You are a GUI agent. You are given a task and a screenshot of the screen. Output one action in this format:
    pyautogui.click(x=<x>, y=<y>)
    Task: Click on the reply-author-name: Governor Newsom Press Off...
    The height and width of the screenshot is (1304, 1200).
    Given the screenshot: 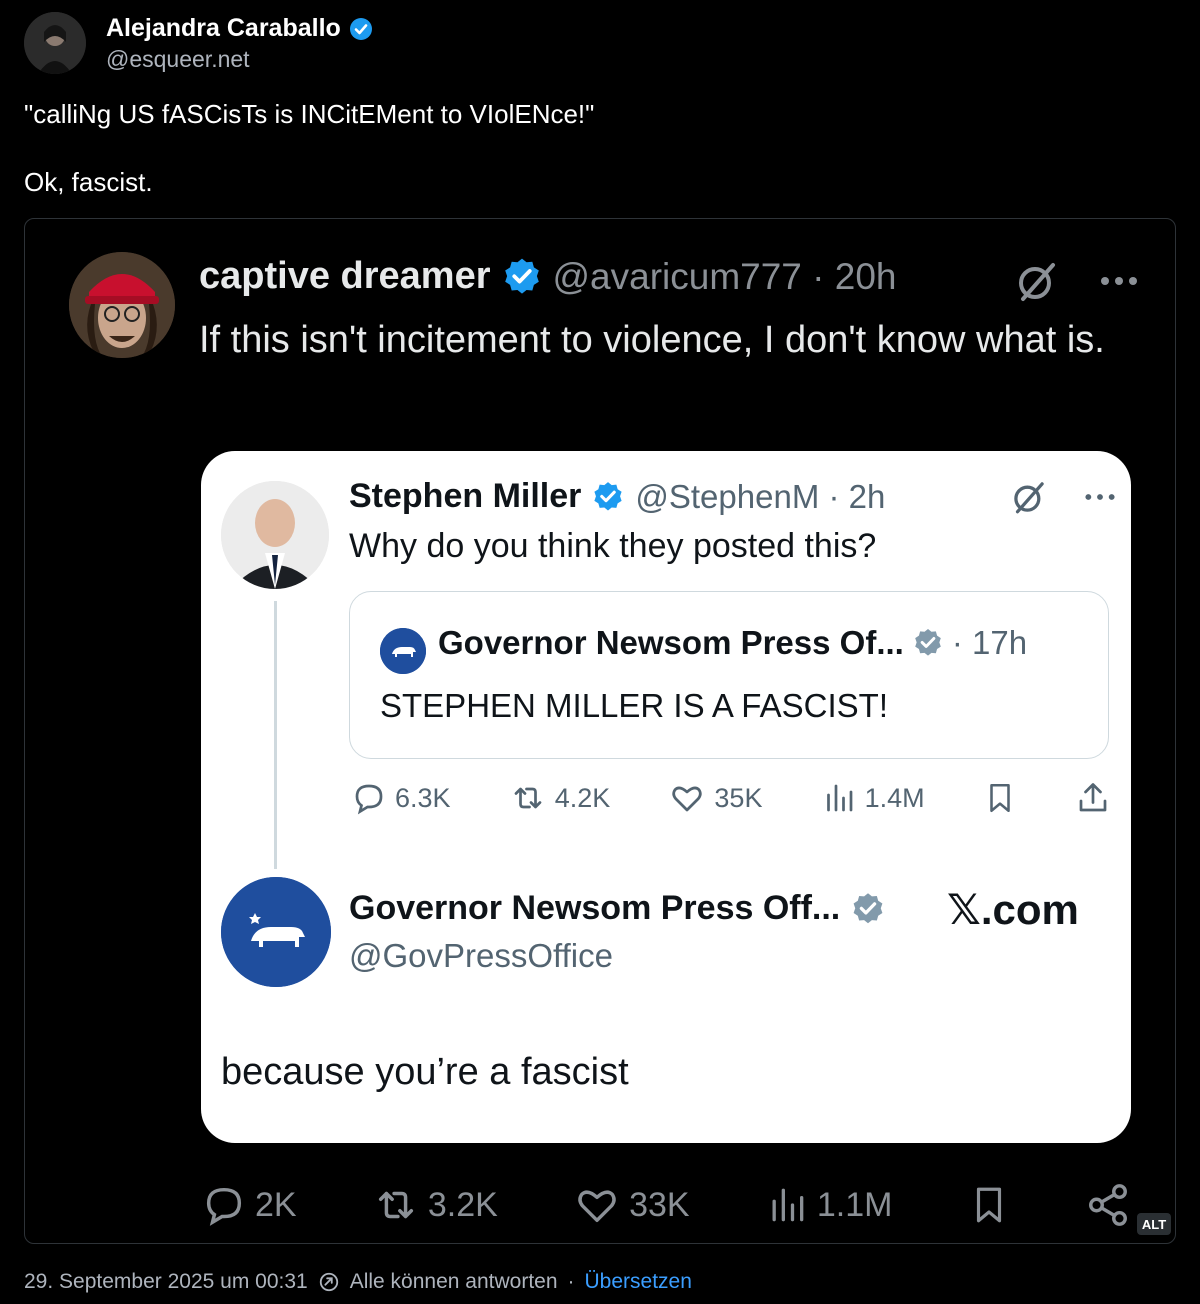 What is the action you would take?
    pyautogui.click(x=595, y=908)
    